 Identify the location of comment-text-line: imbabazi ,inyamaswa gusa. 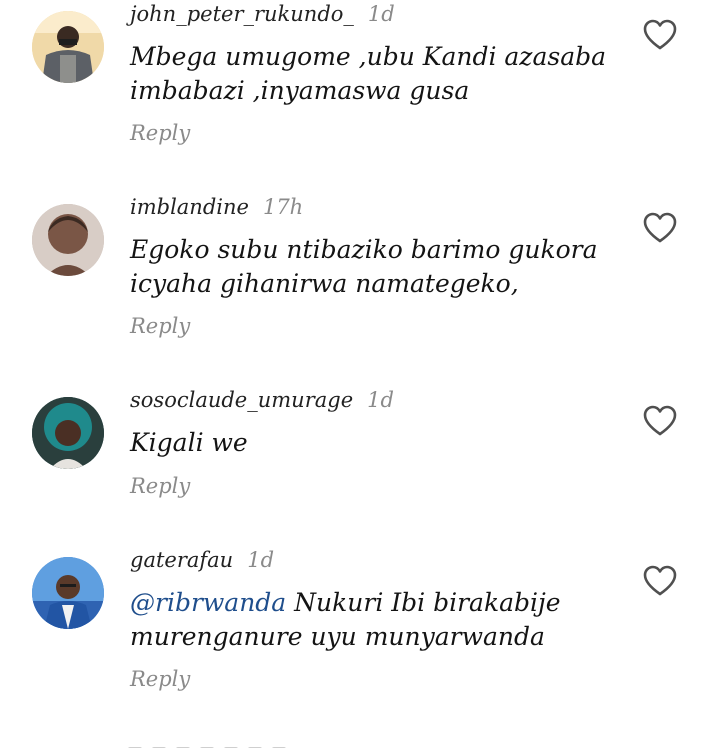
(300, 90).